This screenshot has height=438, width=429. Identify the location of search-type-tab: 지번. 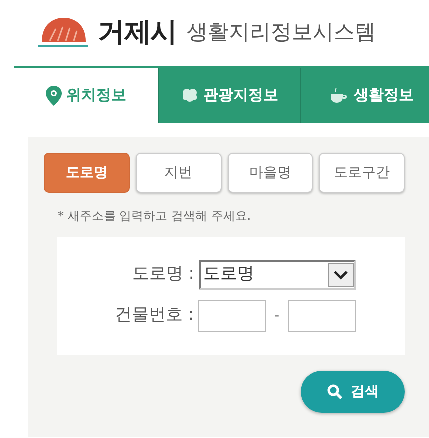
(179, 173).